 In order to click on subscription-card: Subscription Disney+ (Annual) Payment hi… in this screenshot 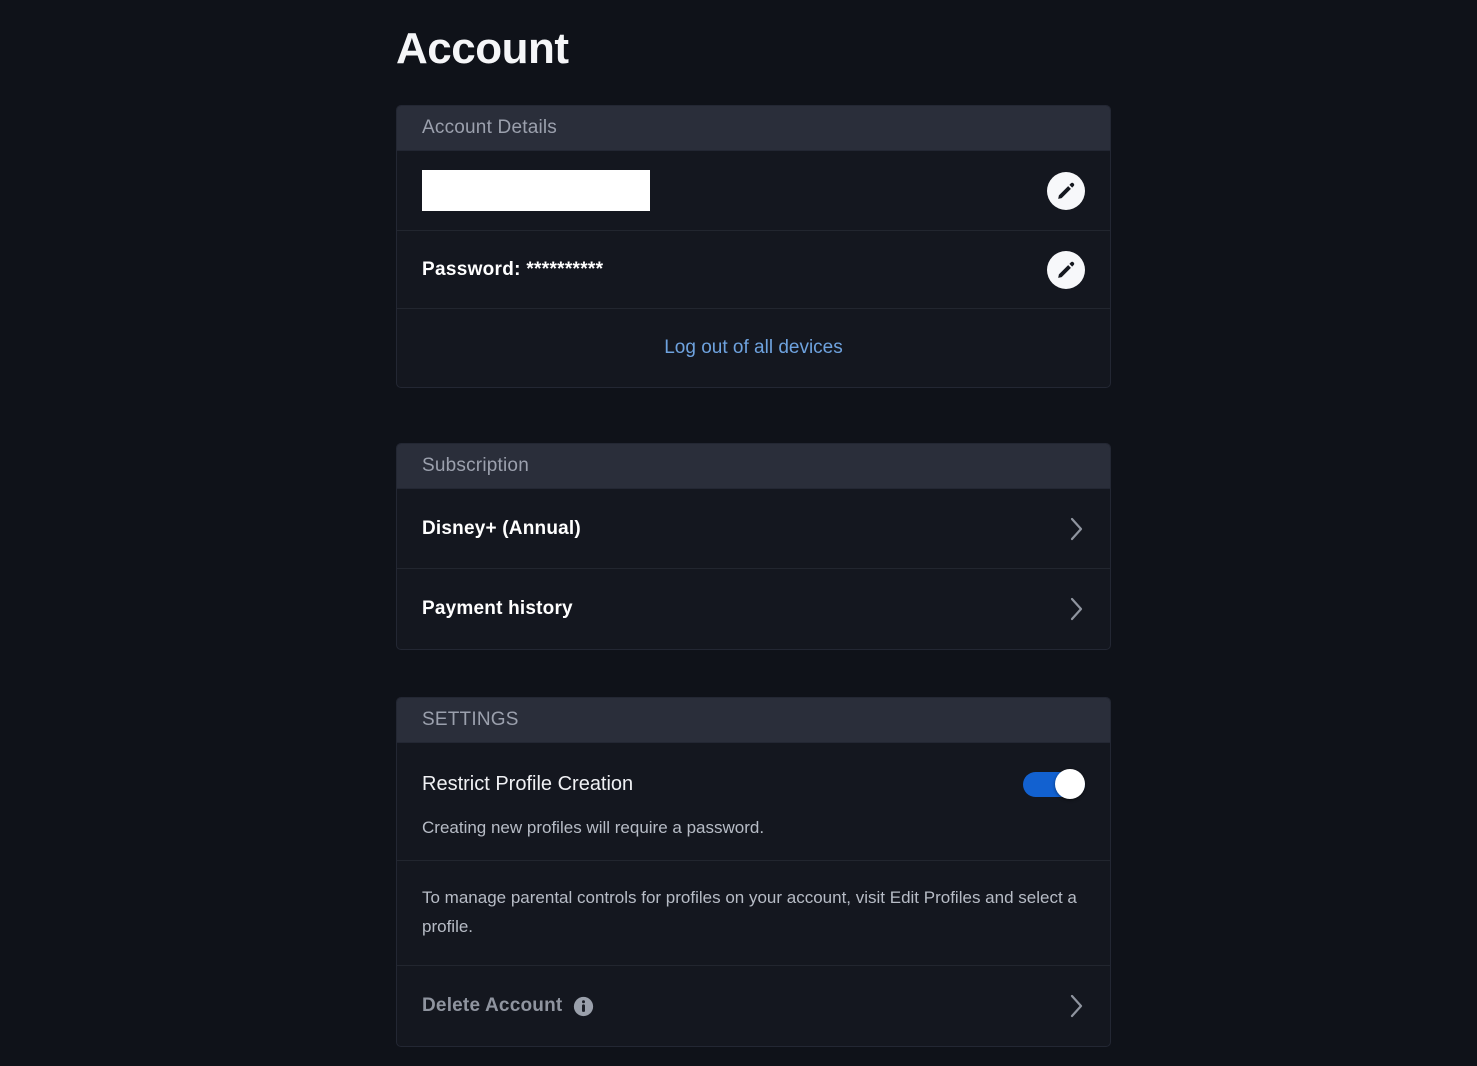, I will do `click(753, 546)`.